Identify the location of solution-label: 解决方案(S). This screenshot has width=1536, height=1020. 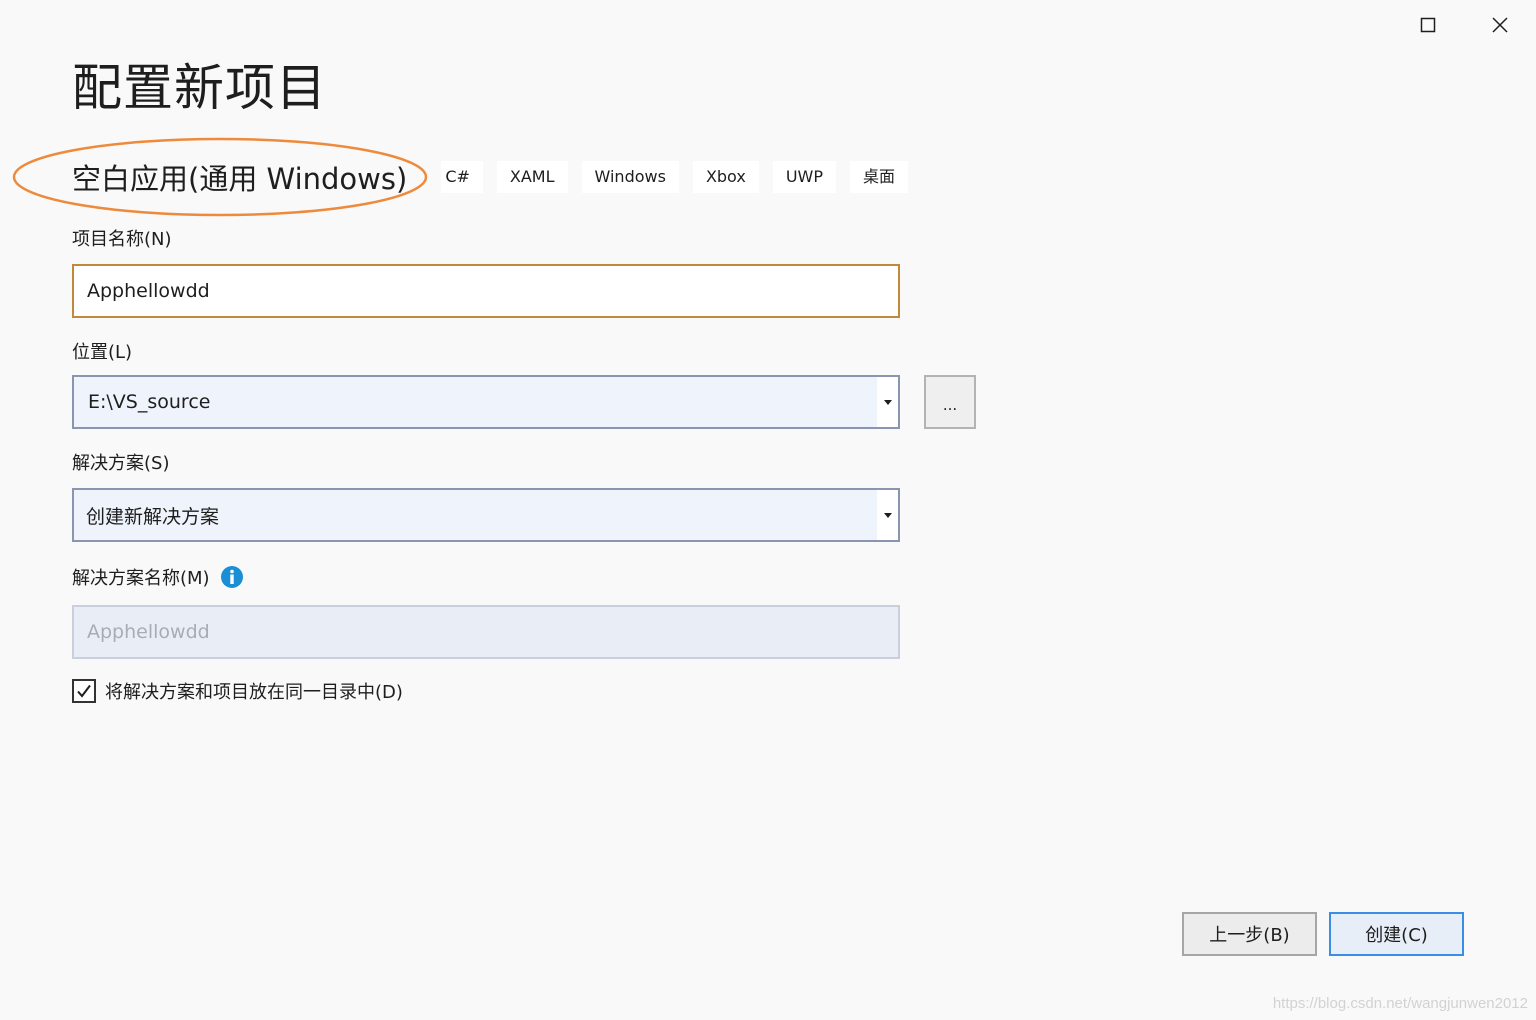
(121, 463).